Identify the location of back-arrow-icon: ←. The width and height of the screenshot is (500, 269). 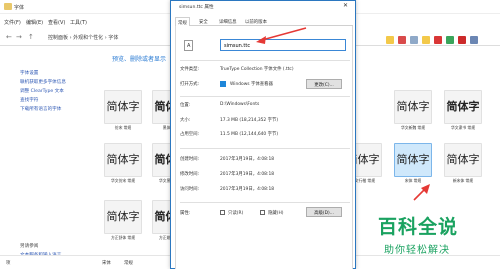
(9, 37).